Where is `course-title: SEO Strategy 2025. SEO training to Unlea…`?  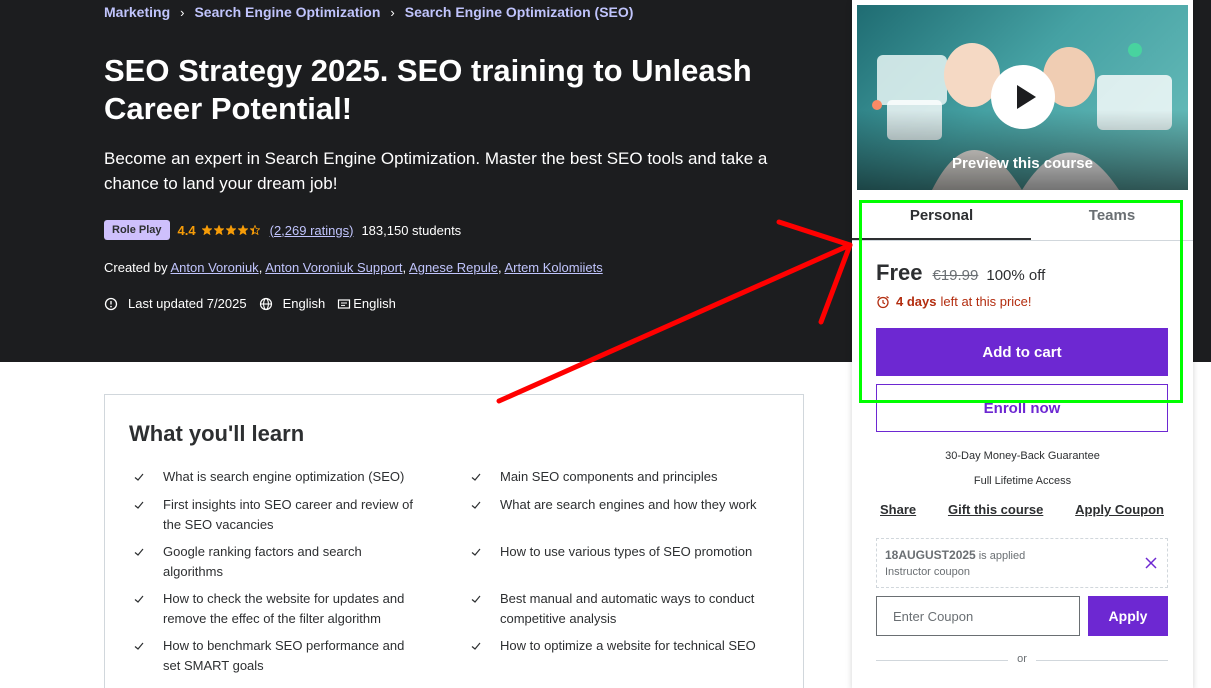
course-title: SEO Strategy 2025. SEO training to Unlea… is located at coordinates (428, 89).